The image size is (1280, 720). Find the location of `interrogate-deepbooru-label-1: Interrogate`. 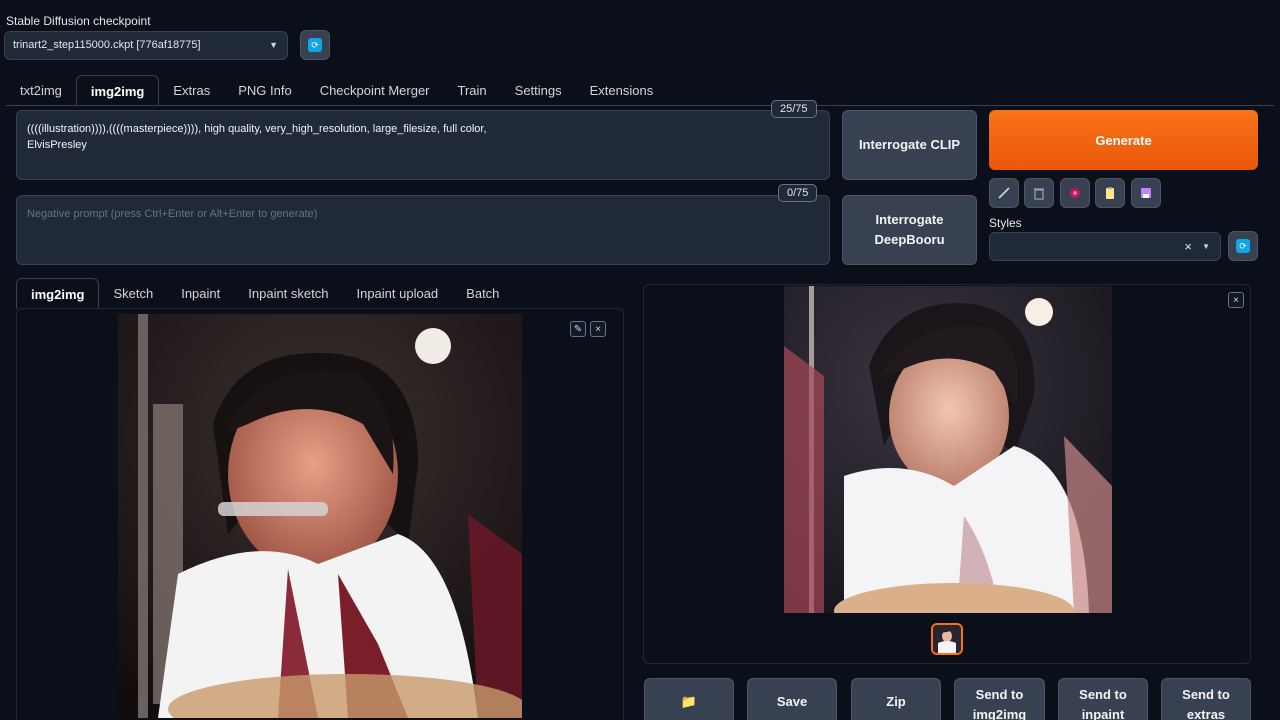

interrogate-deepbooru-label-1: Interrogate is located at coordinates (909, 219).